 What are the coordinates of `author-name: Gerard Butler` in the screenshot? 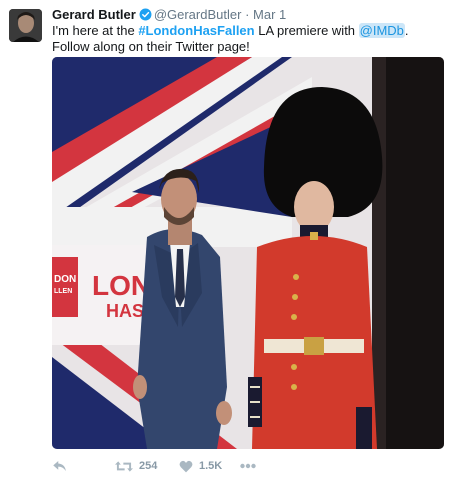 It's located at (94, 14).